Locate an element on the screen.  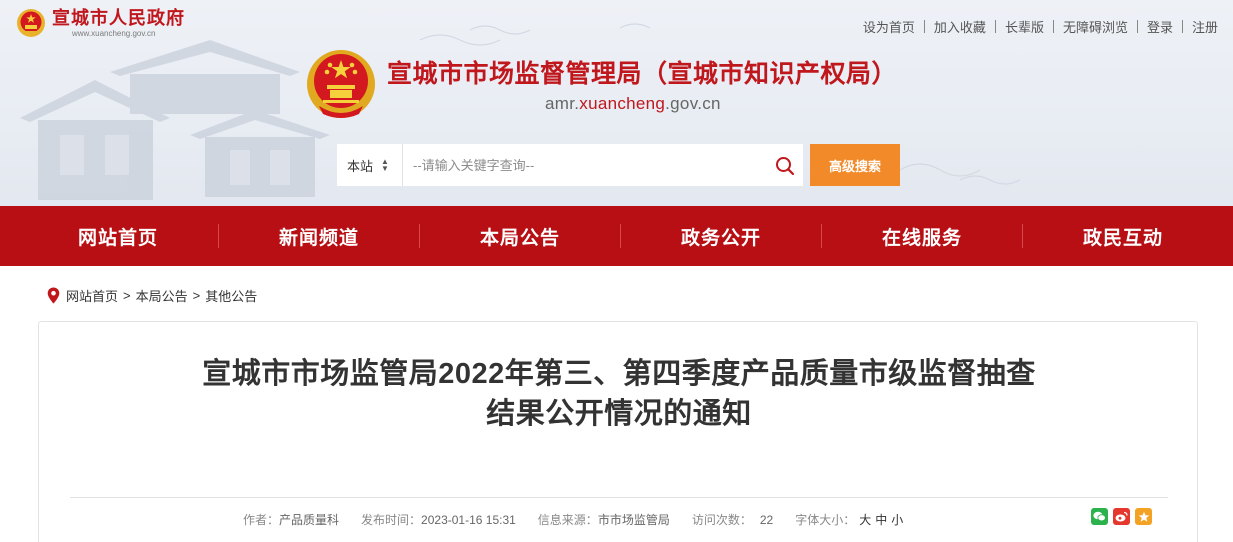
source-value: 市市场监管局 is located at coordinates (633, 520).